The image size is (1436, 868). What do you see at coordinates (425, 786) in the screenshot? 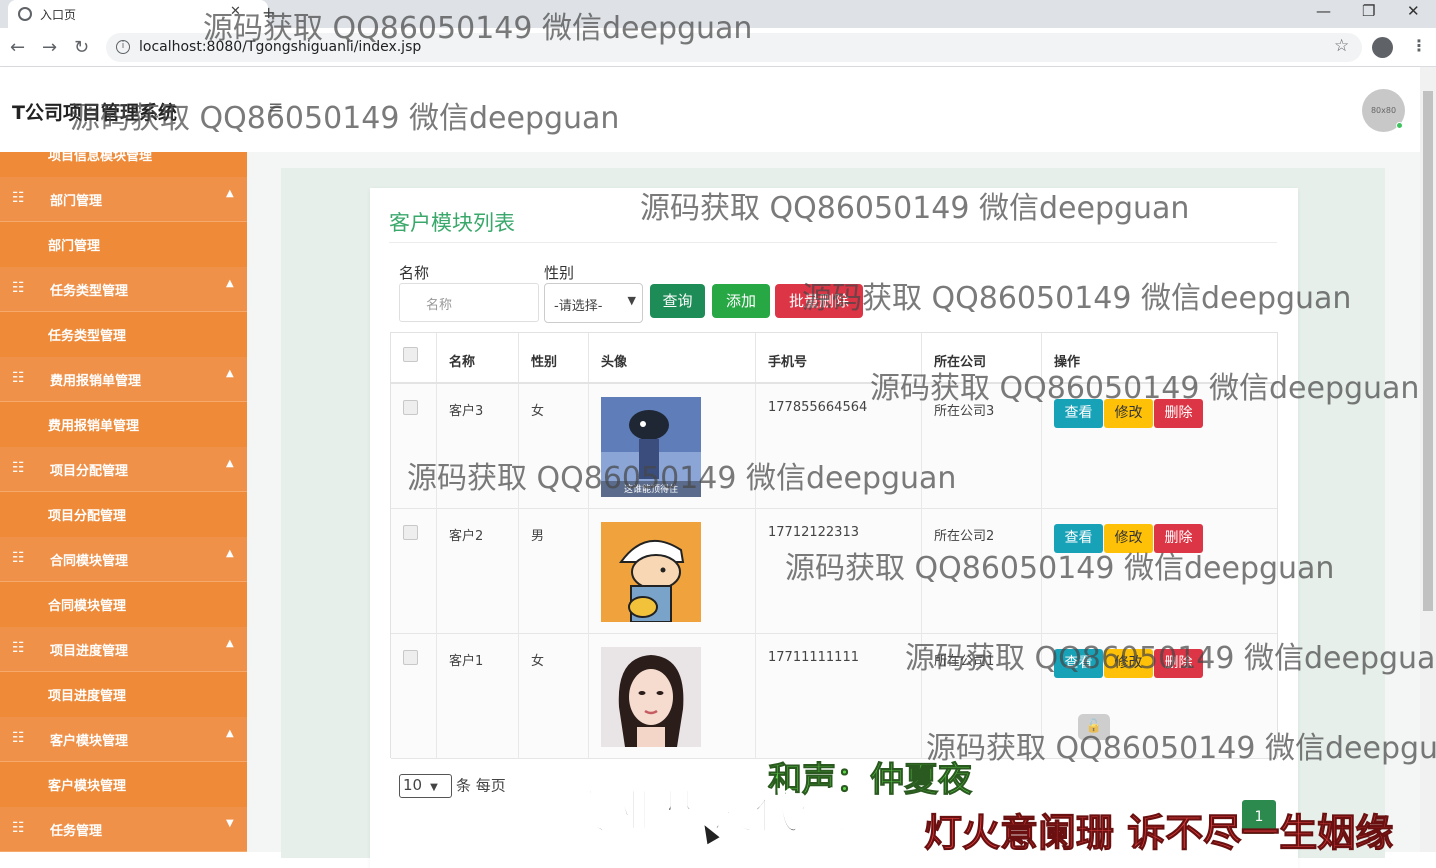
I see `page-size-select: 10 ▼` at bounding box center [425, 786].